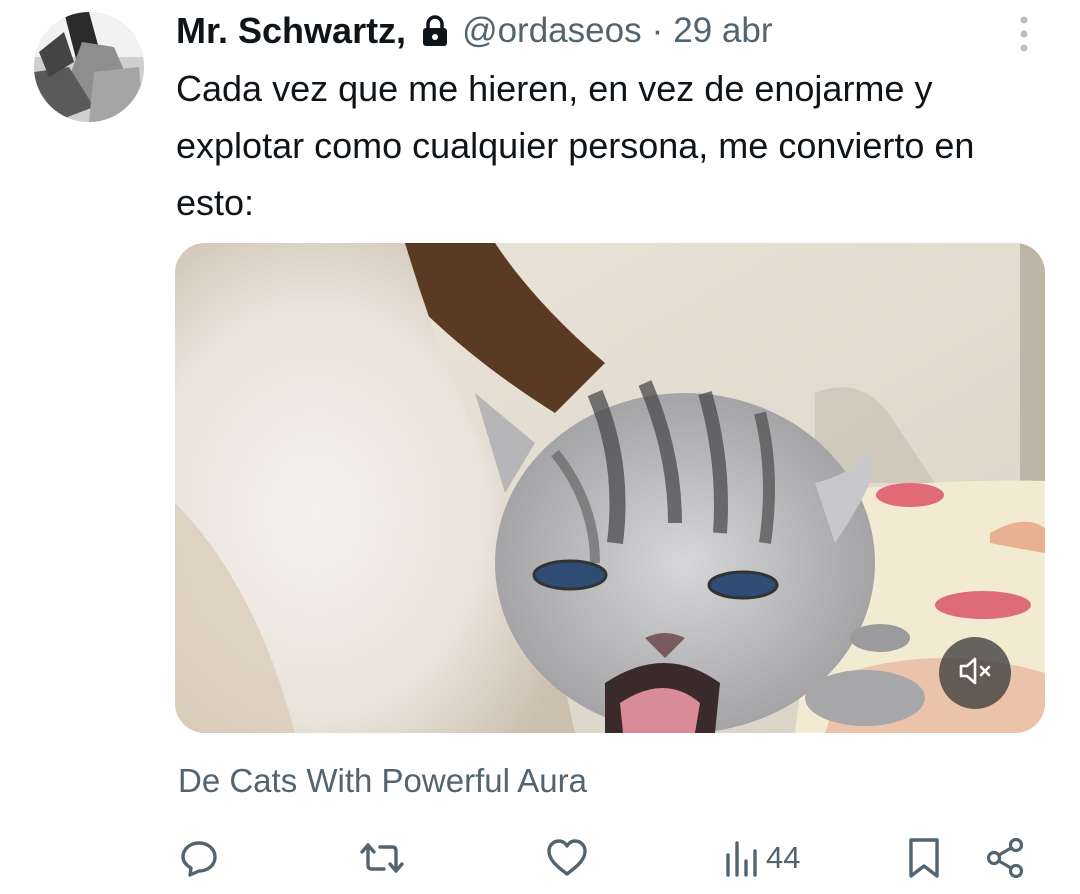  I want to click on heart-icon, so click(567, 858).